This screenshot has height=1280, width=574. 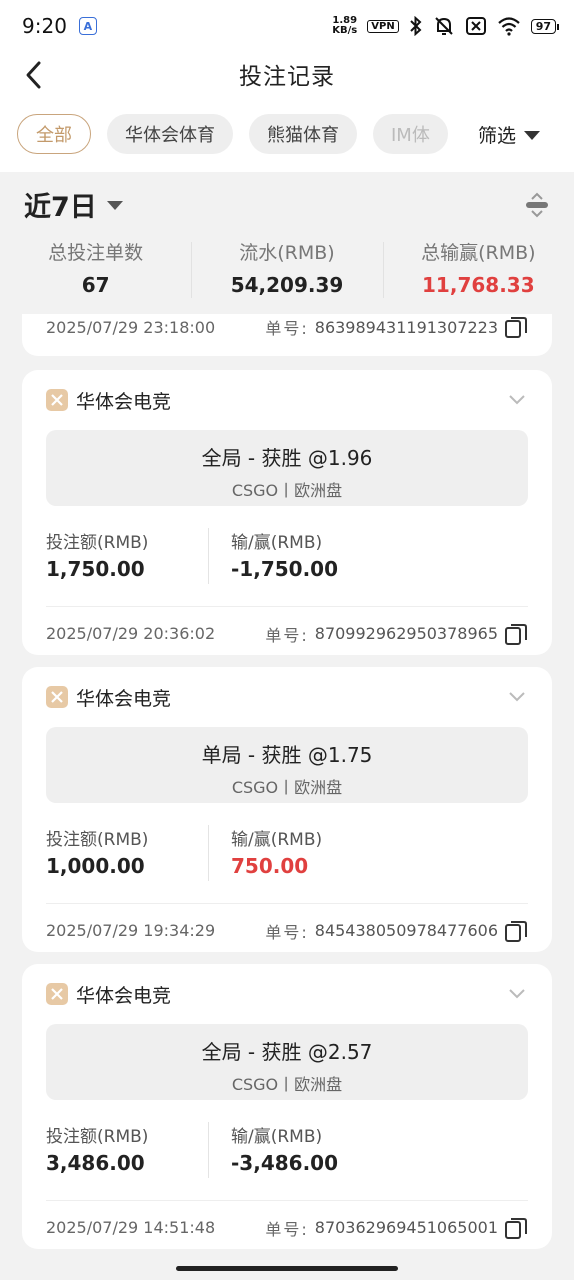 What do you see at coordinates (287, 253) in the screenshot?
I see `summary-turnover-label: 流水(RMB)` at bounding box center [287, 253].